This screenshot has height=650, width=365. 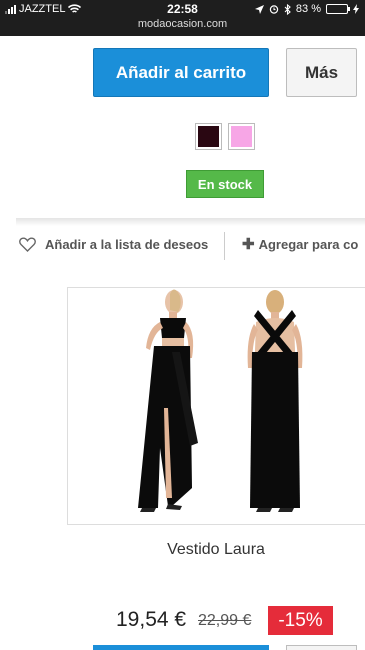 I want to click on add-to-wishlist-link: Añadir a la lista de deseos, so click(x=113, y=244).